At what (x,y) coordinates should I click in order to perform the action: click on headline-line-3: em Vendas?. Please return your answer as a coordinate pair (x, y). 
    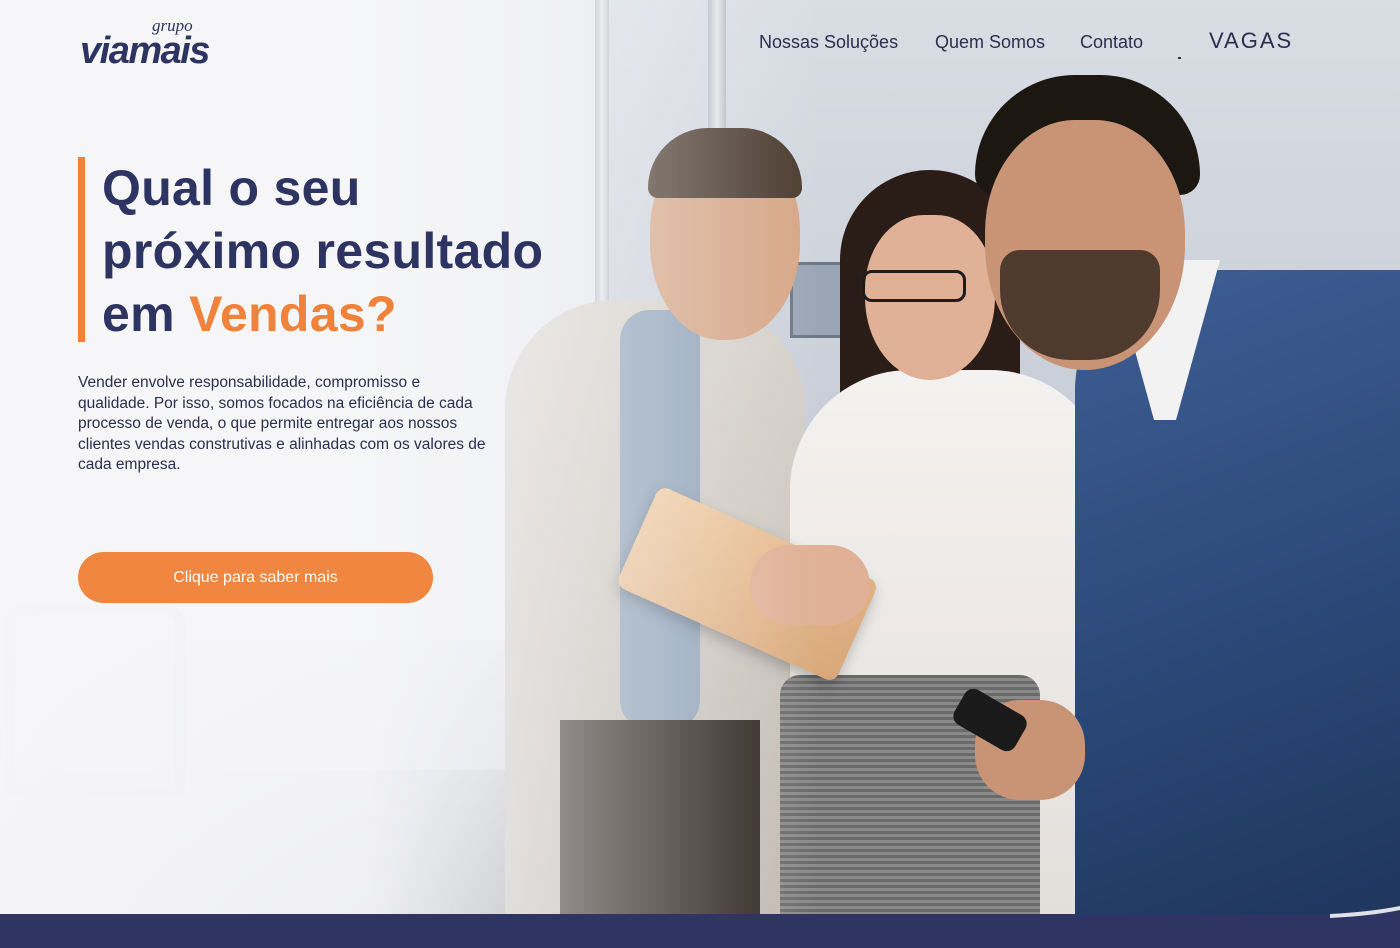
    Looking at the image, I should click on (362, 314).